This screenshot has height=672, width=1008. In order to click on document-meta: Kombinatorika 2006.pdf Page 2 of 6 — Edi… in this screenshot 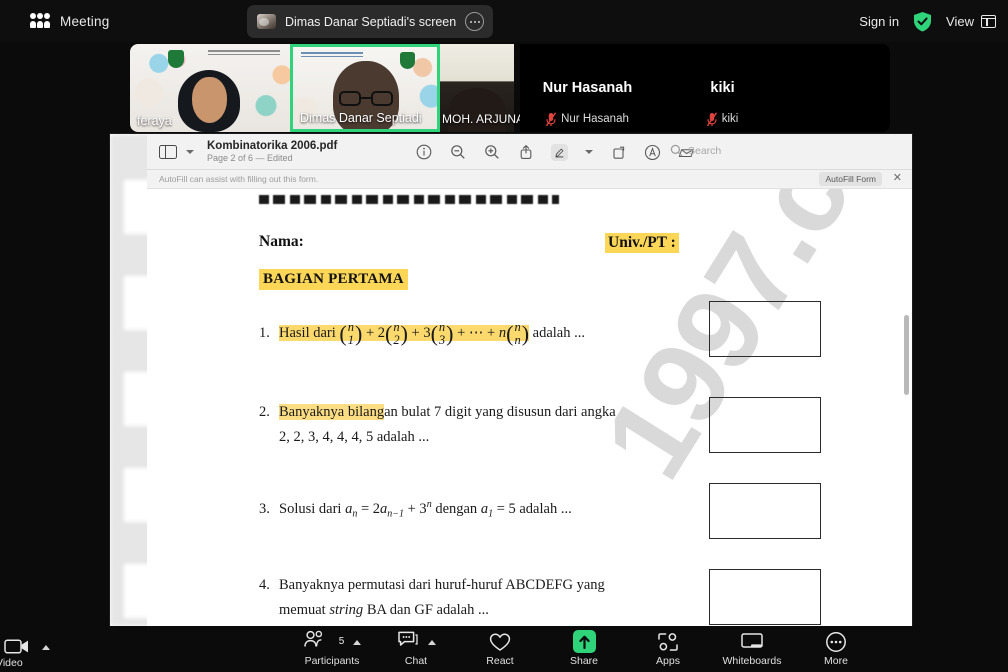, I will do `click(272, 152)`.